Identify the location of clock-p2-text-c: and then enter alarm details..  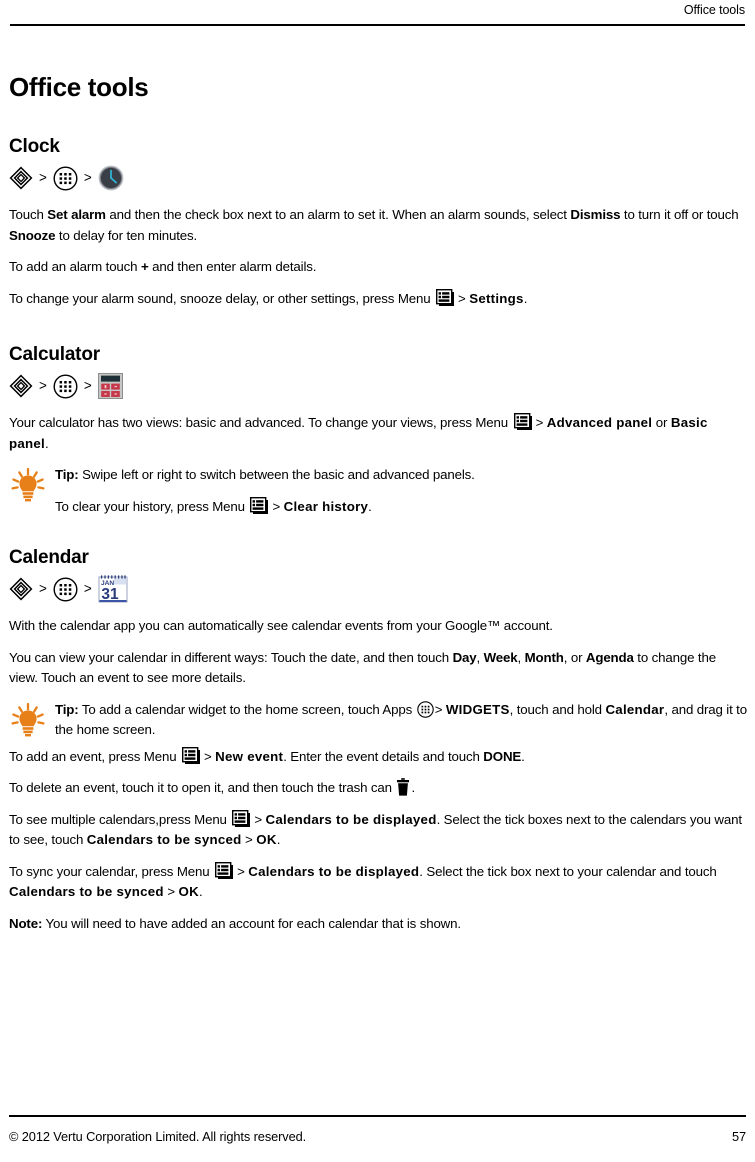
(232, 266).